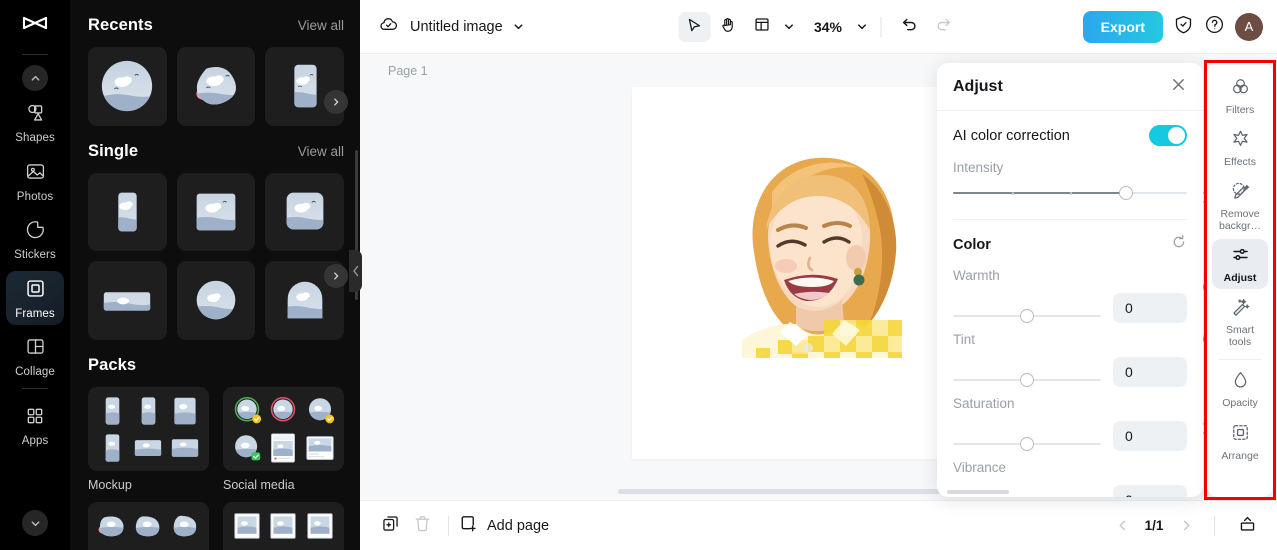 This screenshot has width=1277, height=550. I want to click on present-button, so click(1247, 526).